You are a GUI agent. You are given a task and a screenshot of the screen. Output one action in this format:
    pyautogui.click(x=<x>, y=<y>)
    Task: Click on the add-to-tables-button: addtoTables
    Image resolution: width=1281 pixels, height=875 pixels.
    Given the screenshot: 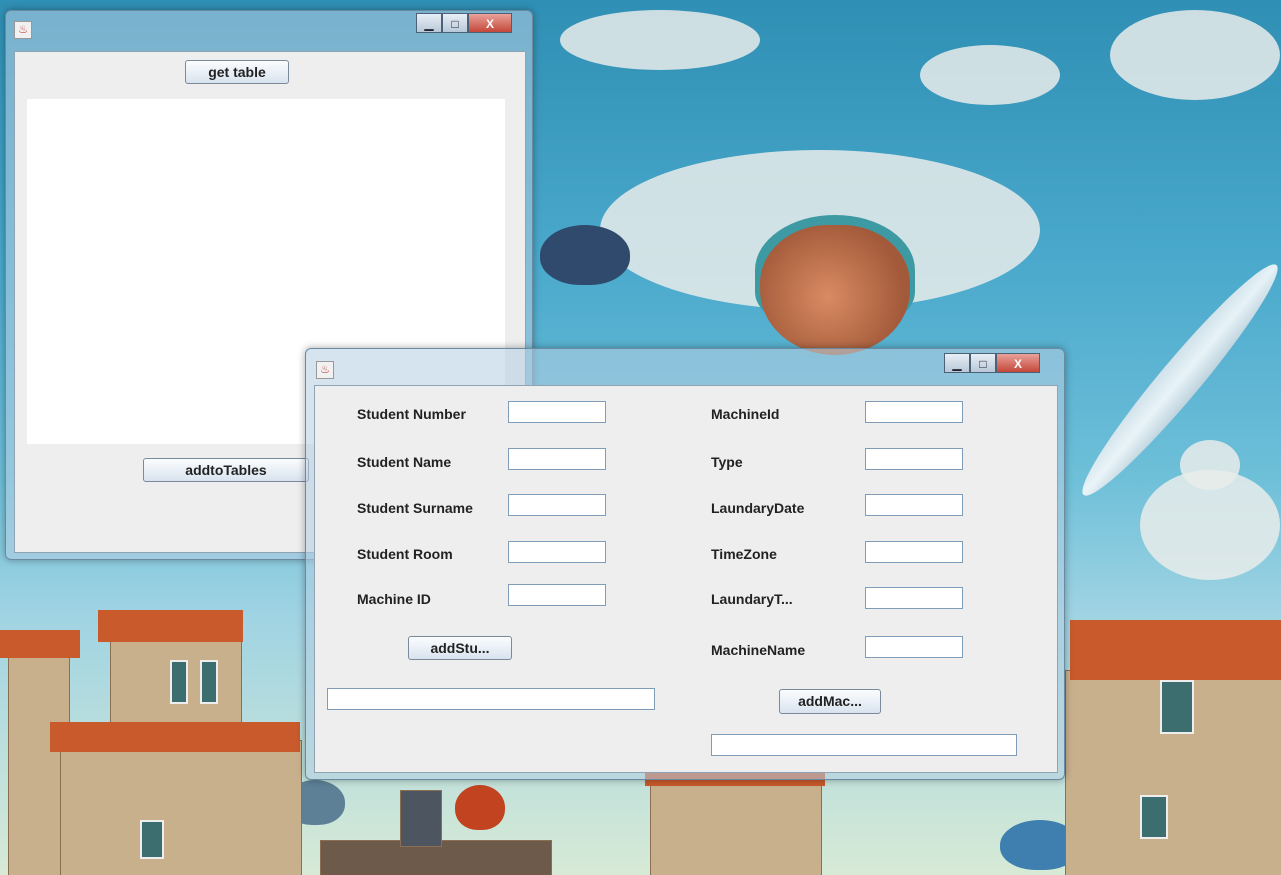 What is the action you would take?
    pyautogui.click(x=226, y=470)
    